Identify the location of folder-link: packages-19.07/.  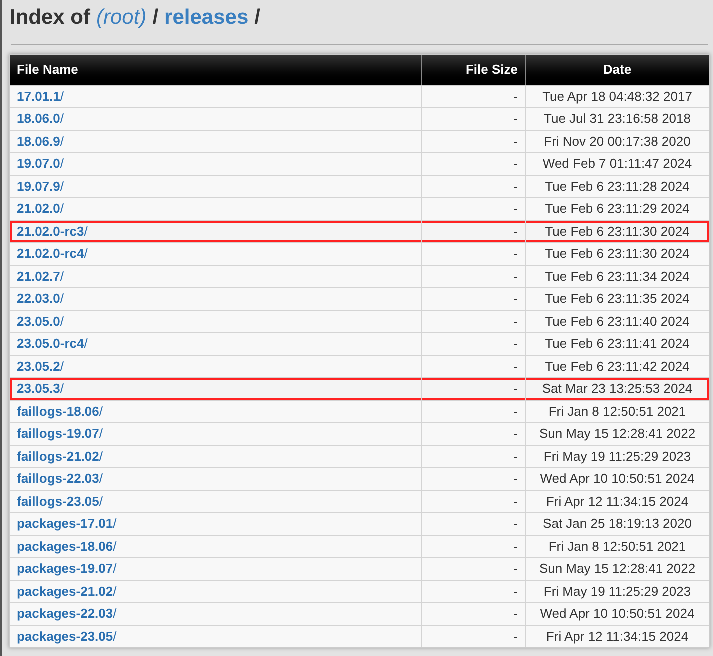
(67, 568).